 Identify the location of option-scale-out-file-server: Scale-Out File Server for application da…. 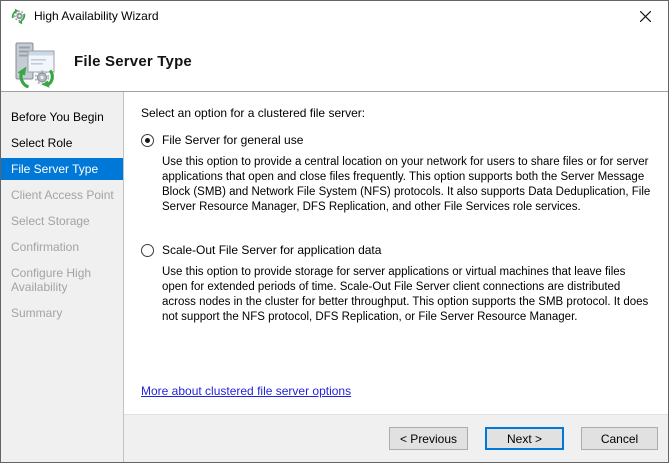
(397, 284).